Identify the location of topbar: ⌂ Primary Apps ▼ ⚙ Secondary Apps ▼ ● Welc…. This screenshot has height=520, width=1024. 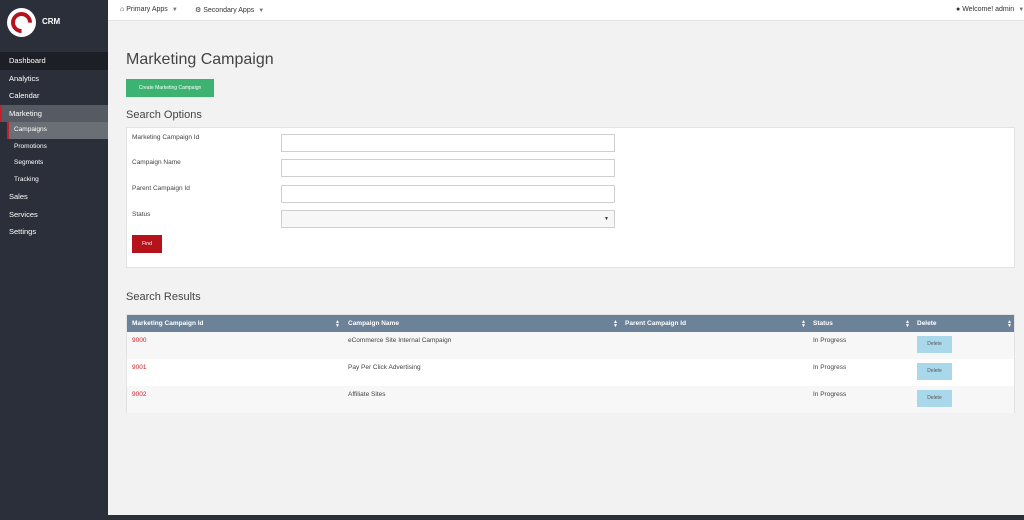
(566, 10).